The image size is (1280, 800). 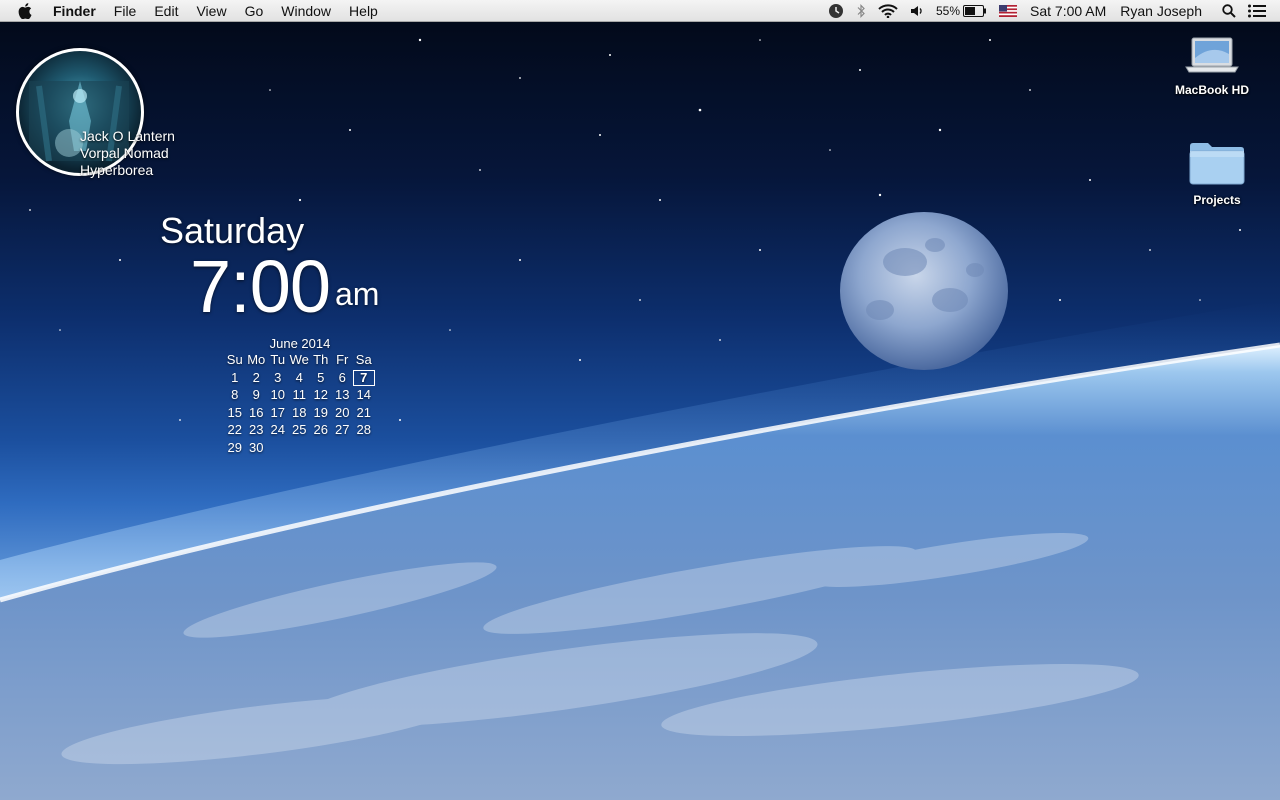 What do you see at coordinates (363, 359) in the screenshot?
I see `calendar-weekday: Sa` at bounding box center [363, 359].